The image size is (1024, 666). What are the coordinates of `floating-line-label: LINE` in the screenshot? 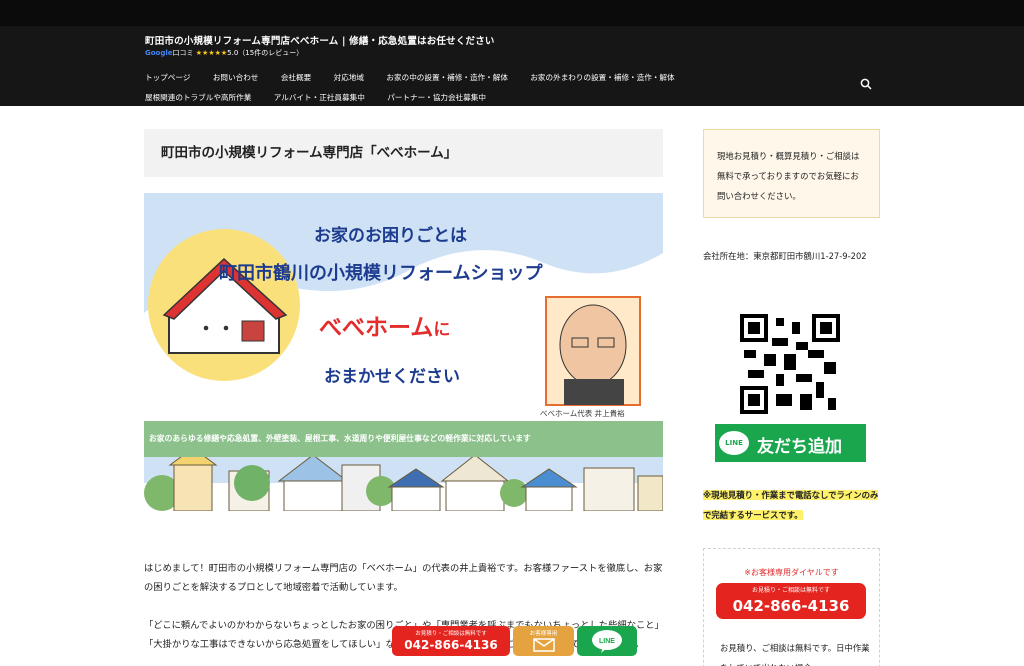 It's located at (607, 641).